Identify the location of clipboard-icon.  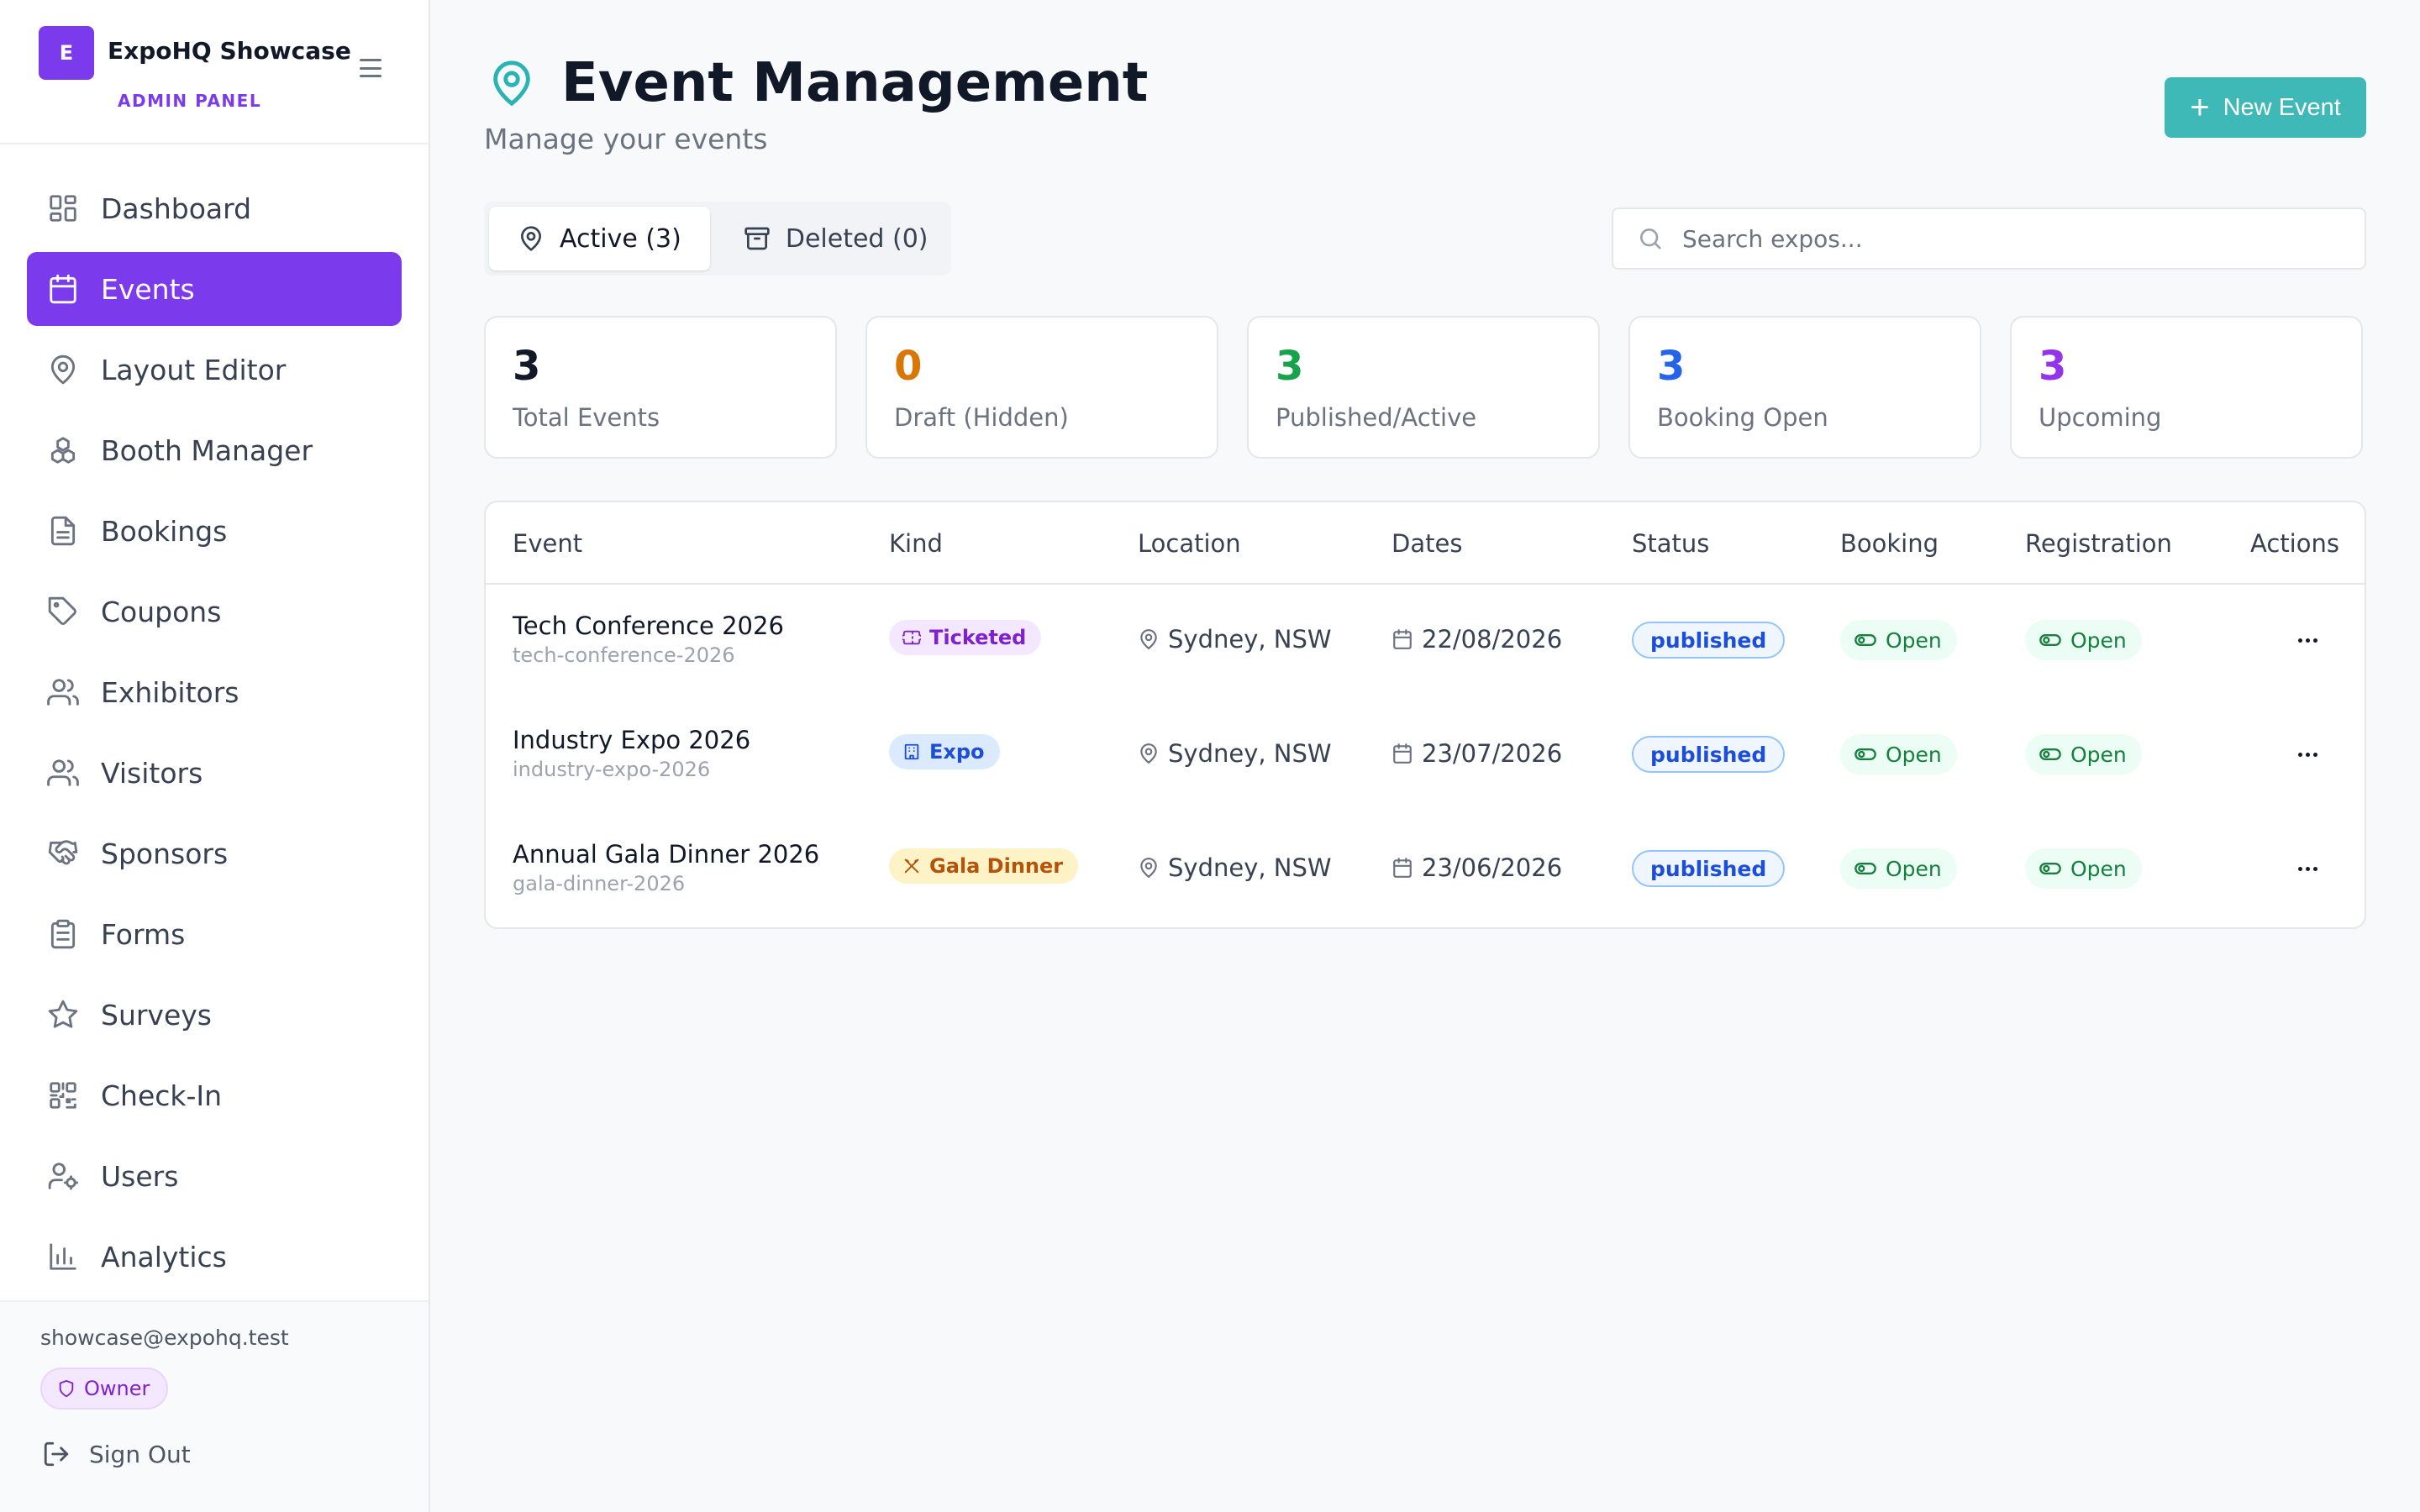
(63, 934).